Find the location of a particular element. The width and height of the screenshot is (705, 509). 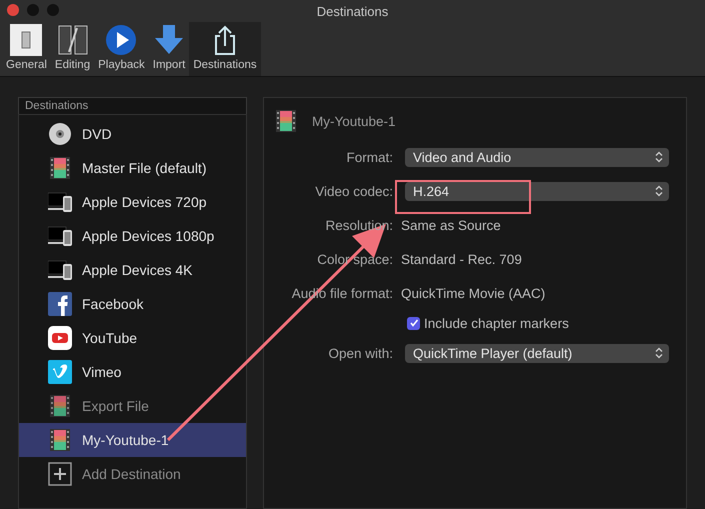

destination-item: My-Youtube-1 is located at coordinates (132, 440).